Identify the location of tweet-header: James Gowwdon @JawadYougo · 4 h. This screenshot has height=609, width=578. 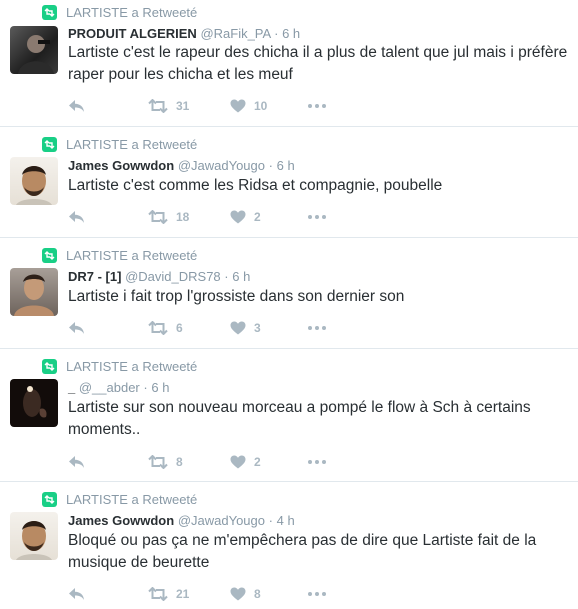
(181, 520).